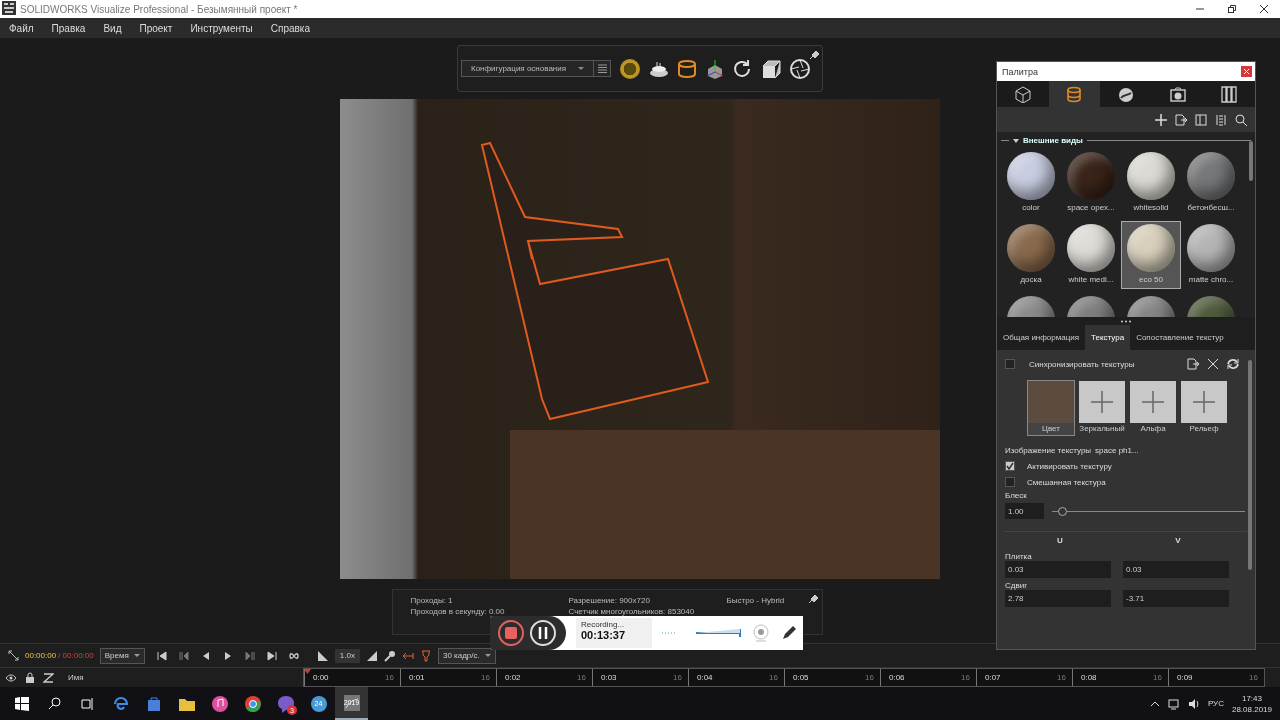 This screenshot has width=1280, height=720. What do you see at coordinates (1126, 321) in the screenshot?
I see `dots-icon` at bounding box center [1126, 321].